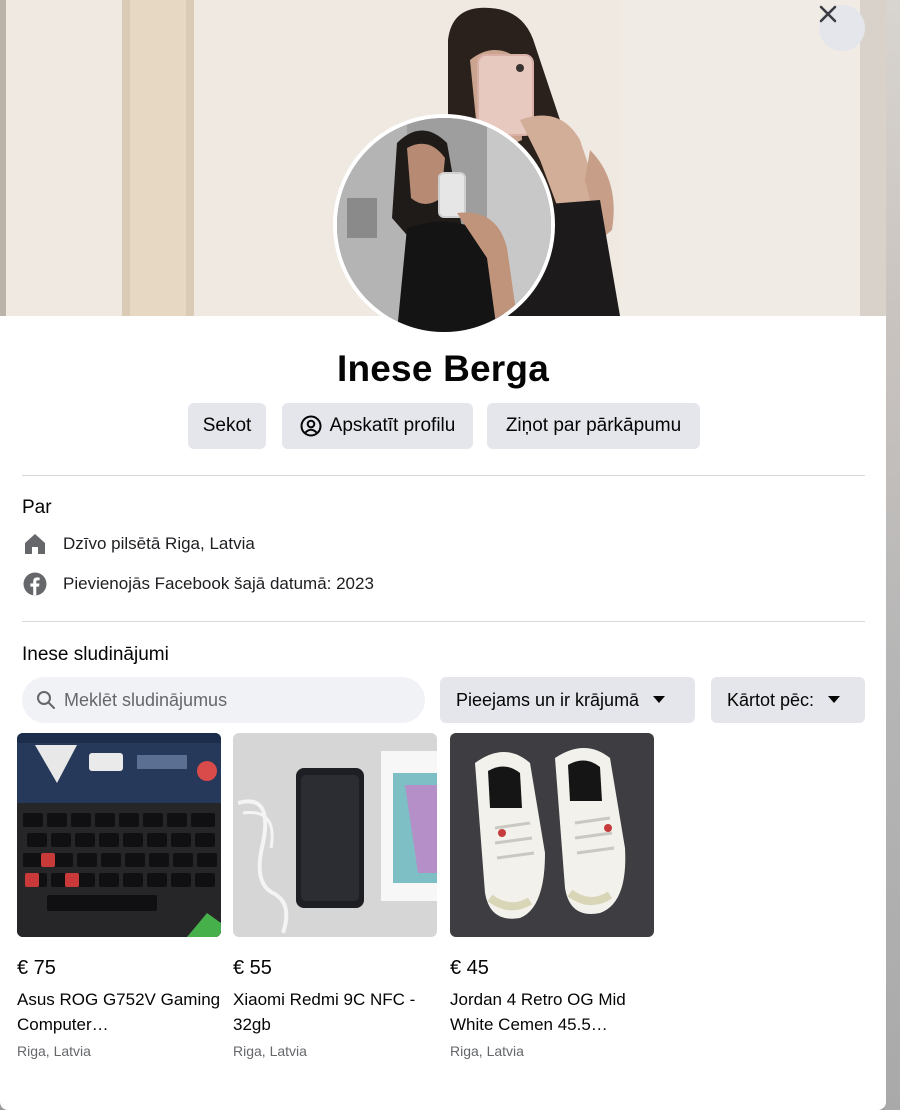 The image size is (900, 1110). I want to click on view-profile-label: Apskatīt profilu, so click(392, 425).